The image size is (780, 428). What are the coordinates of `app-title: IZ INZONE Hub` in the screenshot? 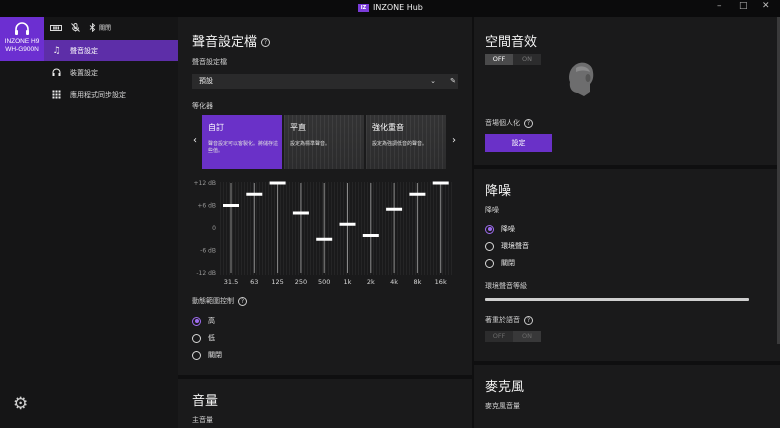 It's located at (390, 7).